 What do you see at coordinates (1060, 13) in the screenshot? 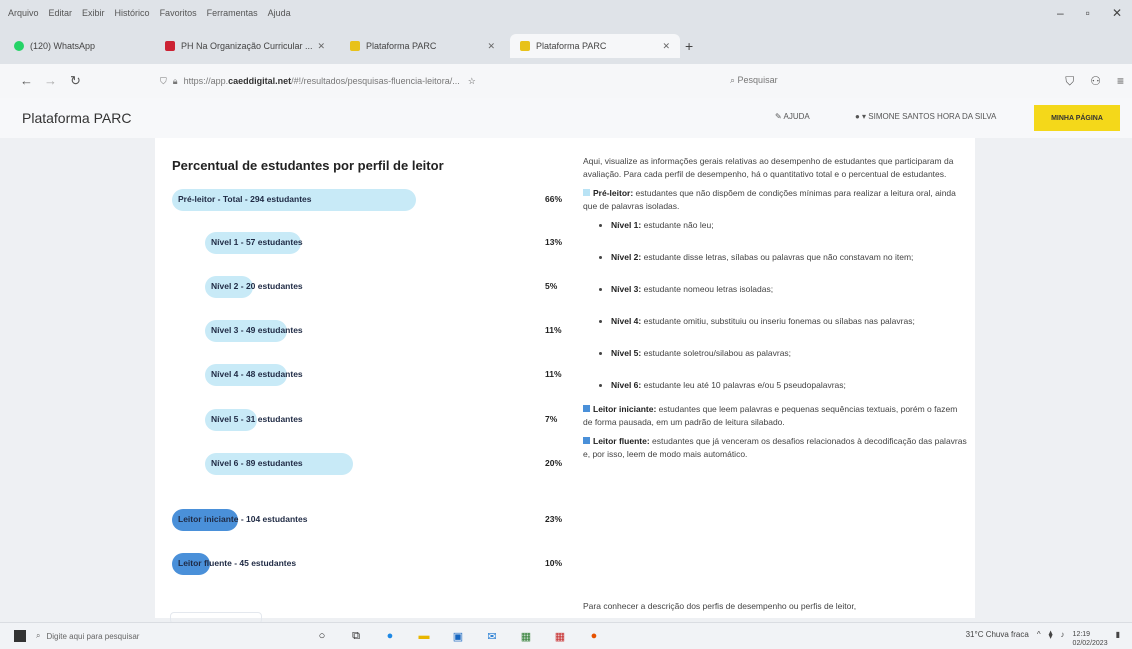
I see `minimize-icon: –` at bounding box center [1060, 13].